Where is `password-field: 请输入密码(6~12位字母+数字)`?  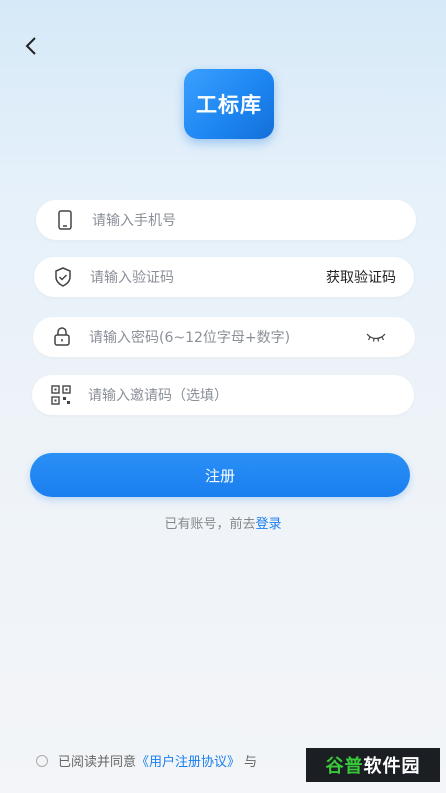 password-field: 请输入密码(6~12位字母+数字) is located at coordinates (224, 337).